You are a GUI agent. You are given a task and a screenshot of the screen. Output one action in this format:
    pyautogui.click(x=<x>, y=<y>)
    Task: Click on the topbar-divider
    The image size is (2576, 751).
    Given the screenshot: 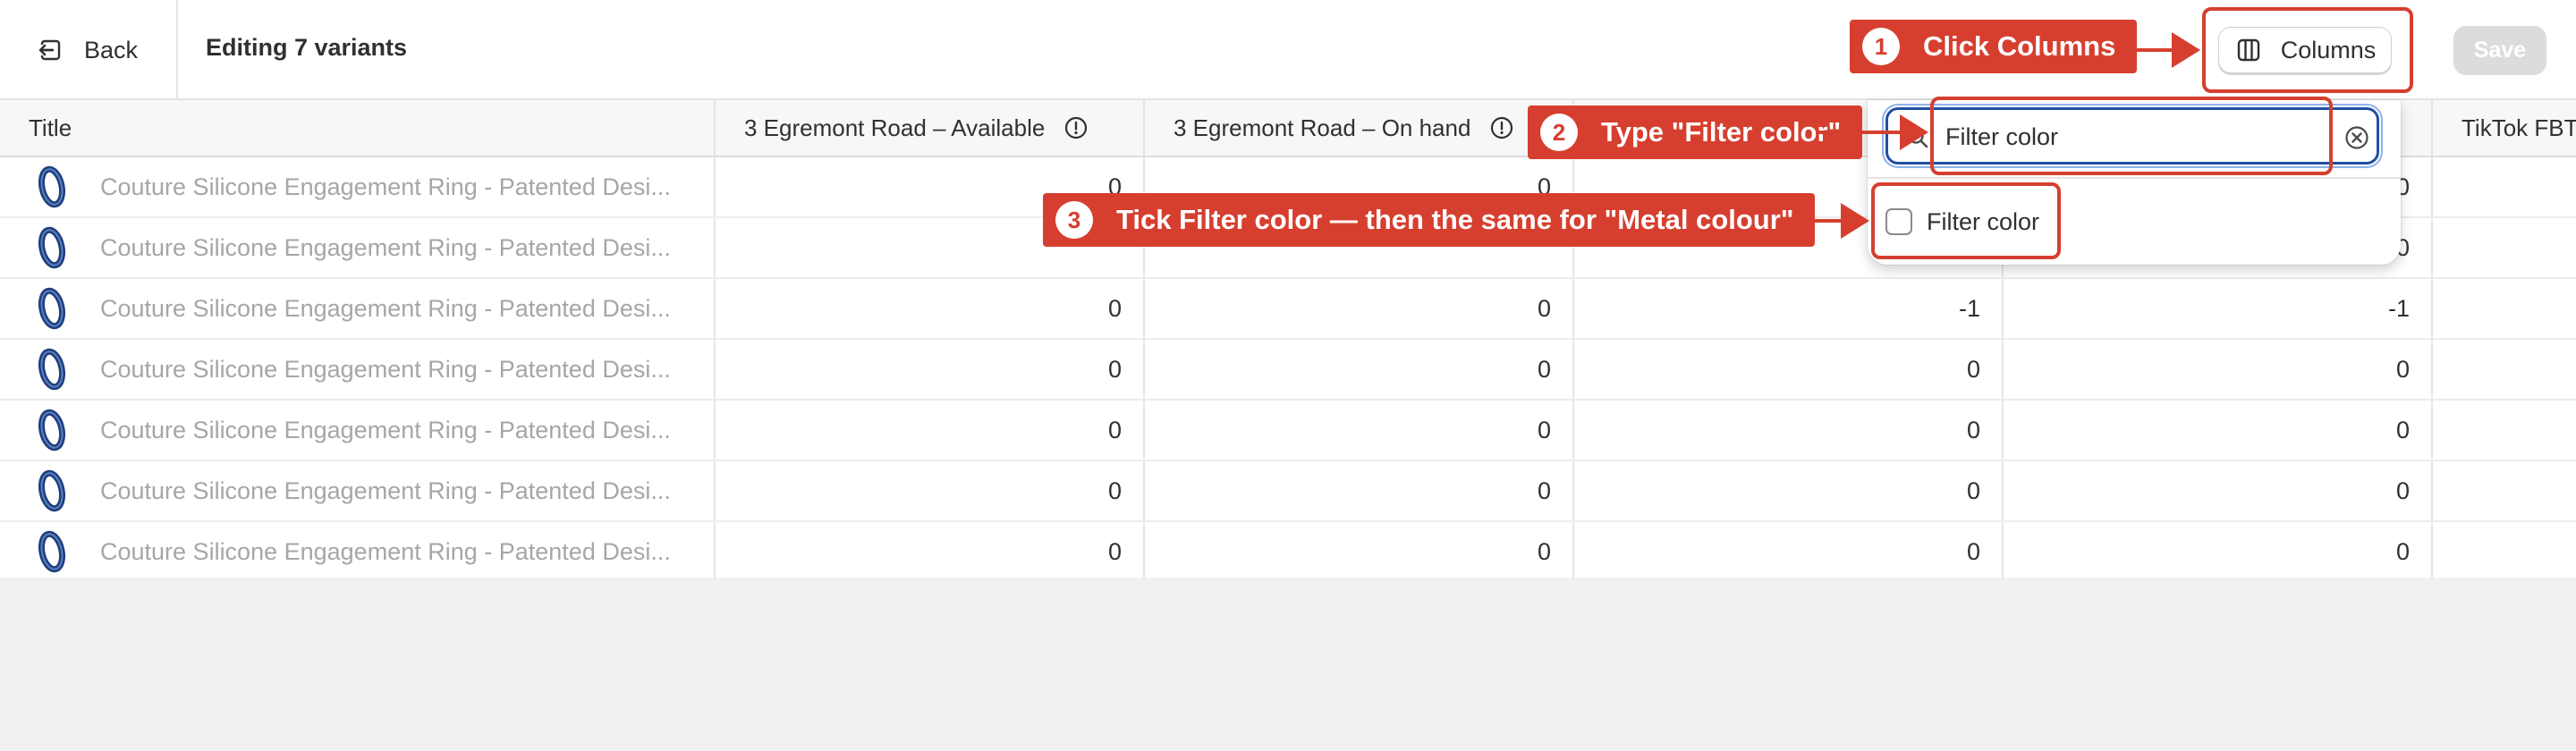 What is the action you would take?
    pyautogui.click(x=177, y=49)
    